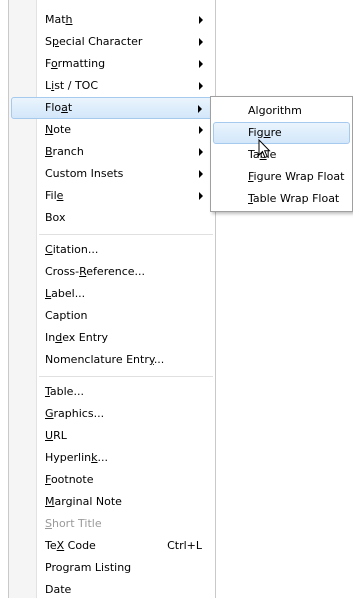 The image size is (353, 598). I want to click on menu-item-label: Short Title, so click(73, 523).